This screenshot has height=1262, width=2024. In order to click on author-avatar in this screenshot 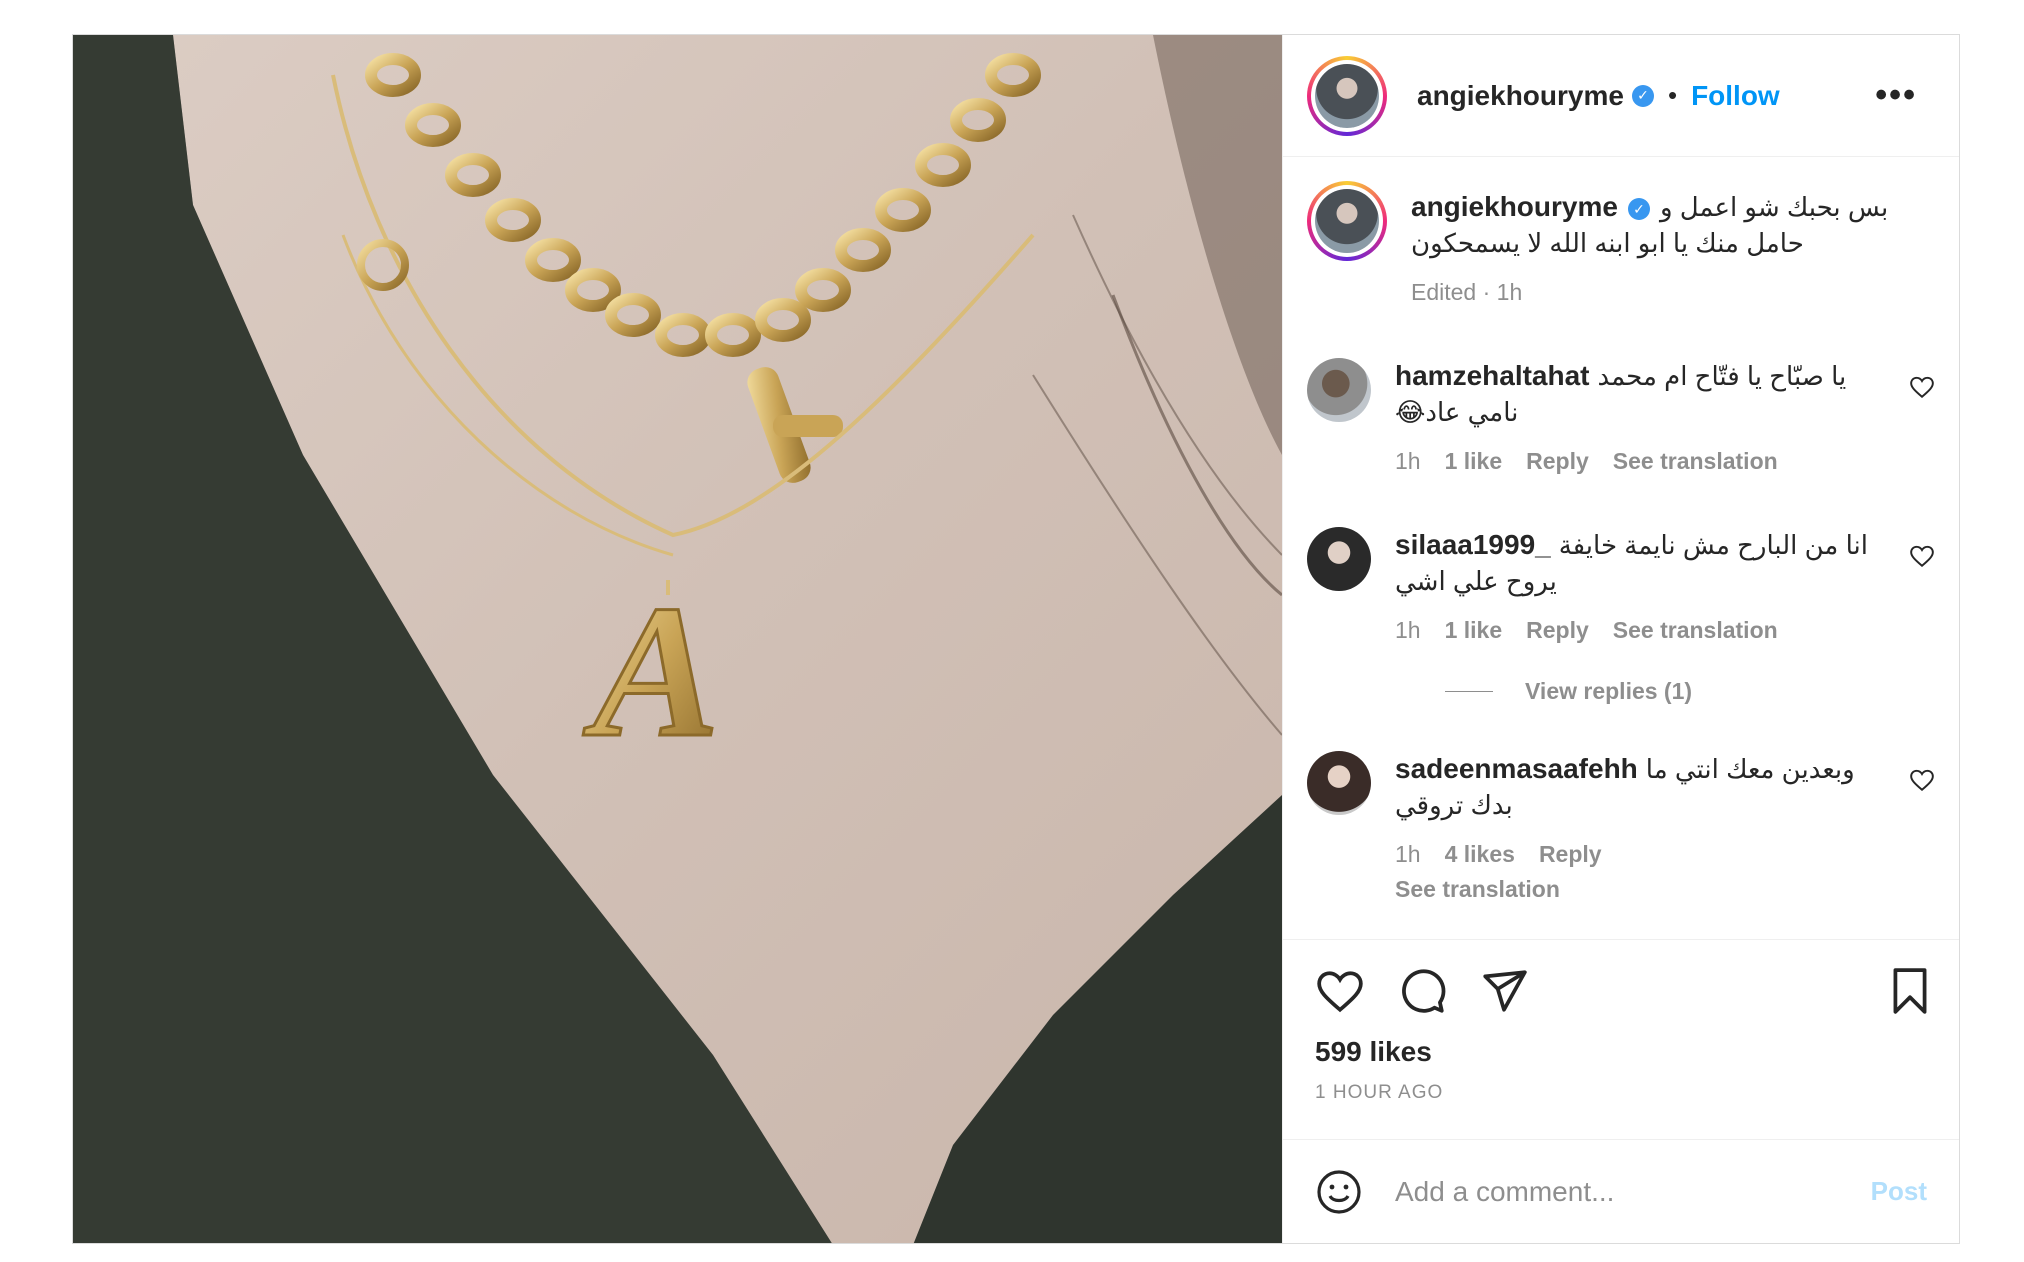, I will do `click(1347, 95)`.